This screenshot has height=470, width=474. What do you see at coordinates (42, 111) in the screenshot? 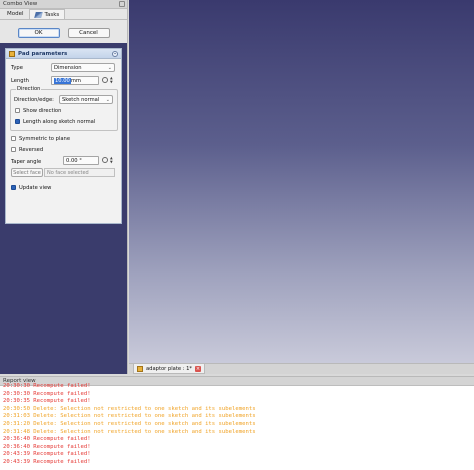
I see `show-direction-label: Show direction` at bounding box center [42, 111].